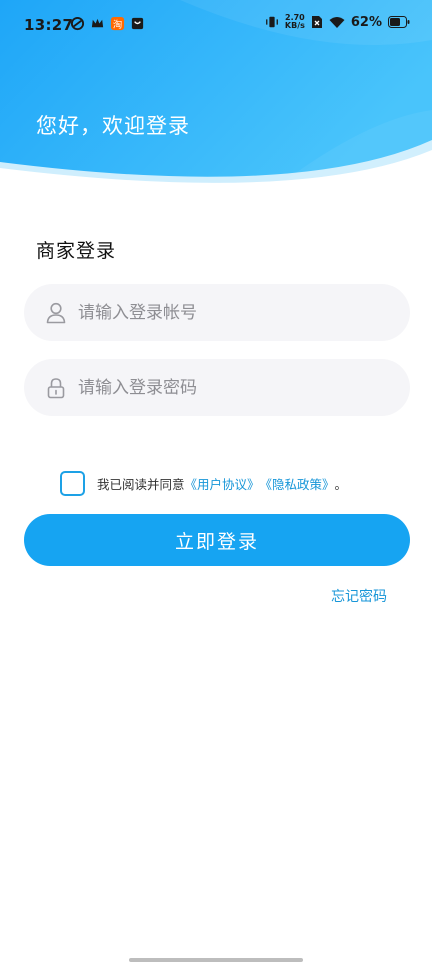 The height and width of the screenshot is (964, 432). What do you see at coordinates (49, 25) in the screenshot?
I see `status-time: 13:27` at bounding box center [49, 25].